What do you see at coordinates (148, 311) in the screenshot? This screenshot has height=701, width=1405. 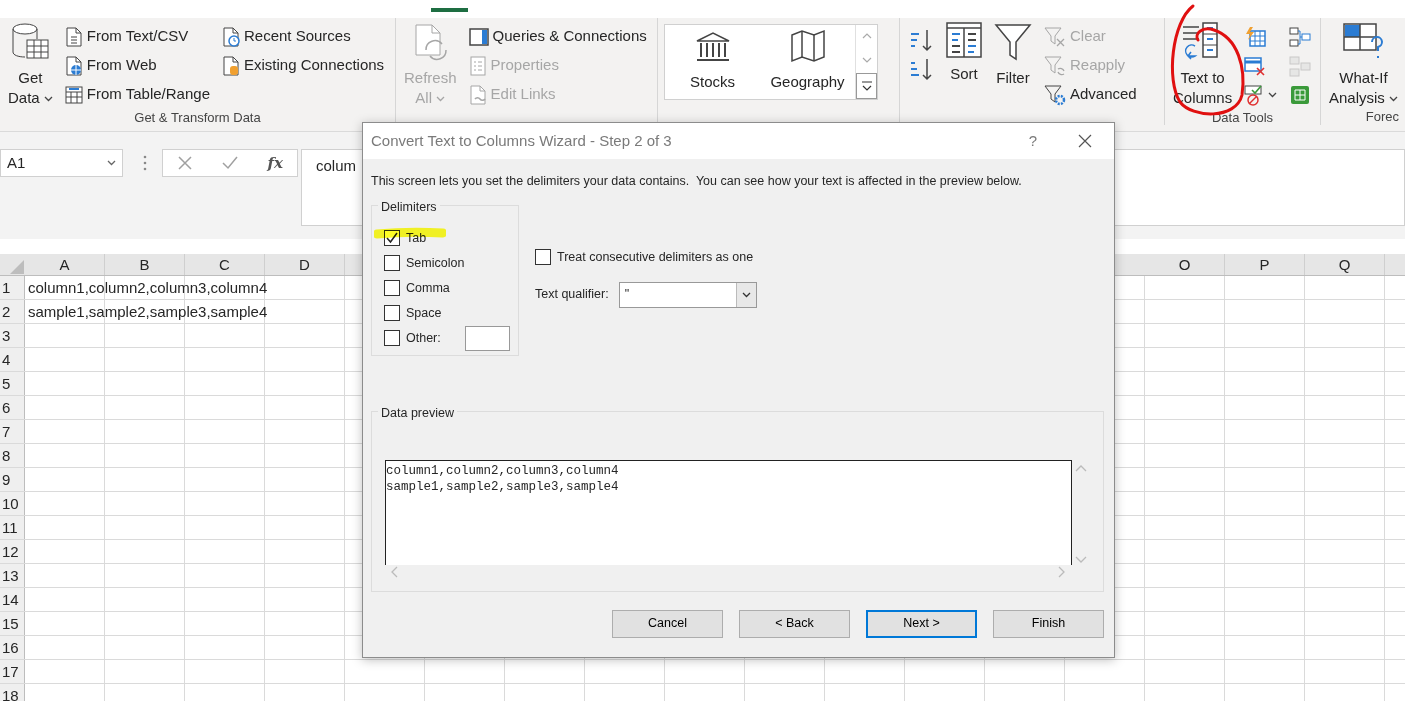 I see `cell-text: sample1,sample2,sample3,sample4` at bounding box center [148, 311].